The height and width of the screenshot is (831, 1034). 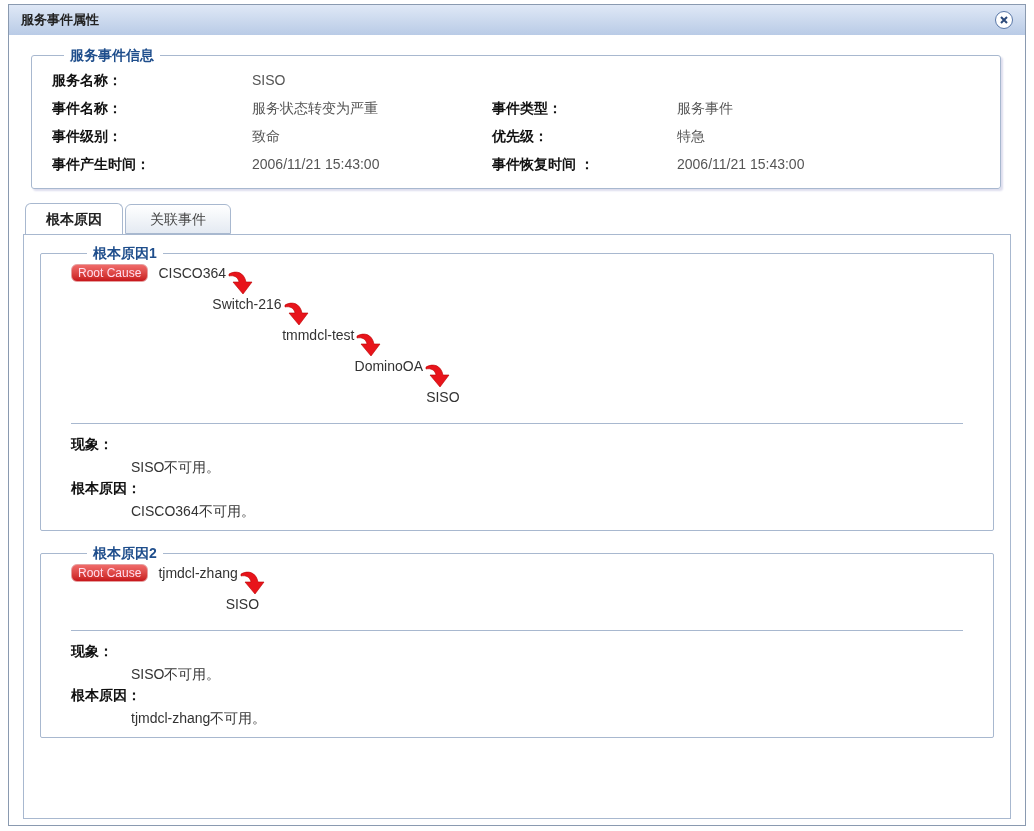 What do you see at coordinates (199, 718) in the screenshot?
I see `field-value: tjmdcl-zhang不可用。` at bounding box center [199, 718].